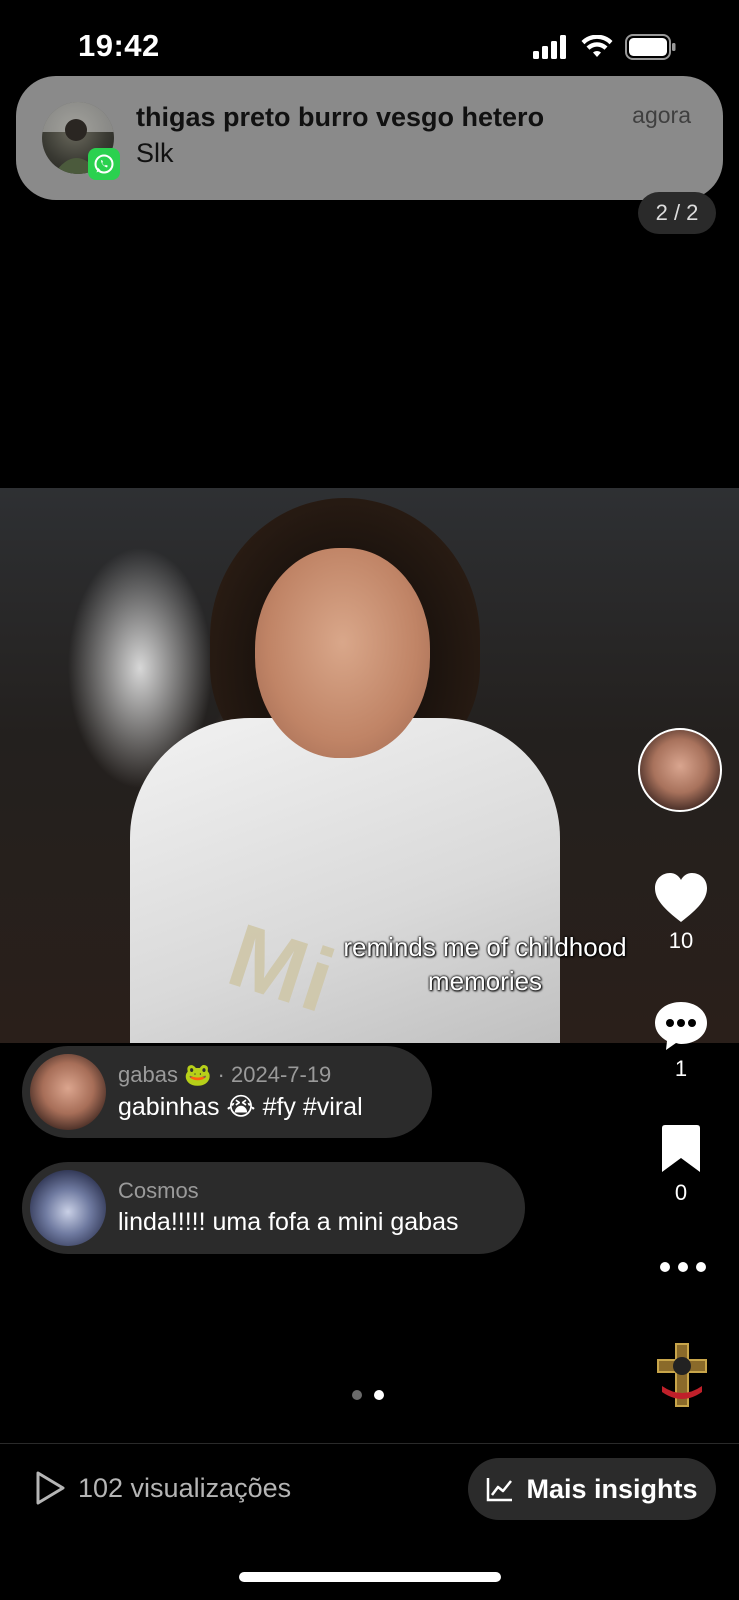  Describe the element at coordinates (240, 1107) in the screenshot. I see `comment-text: gabinhas 😭 #fy #viral` at that location.